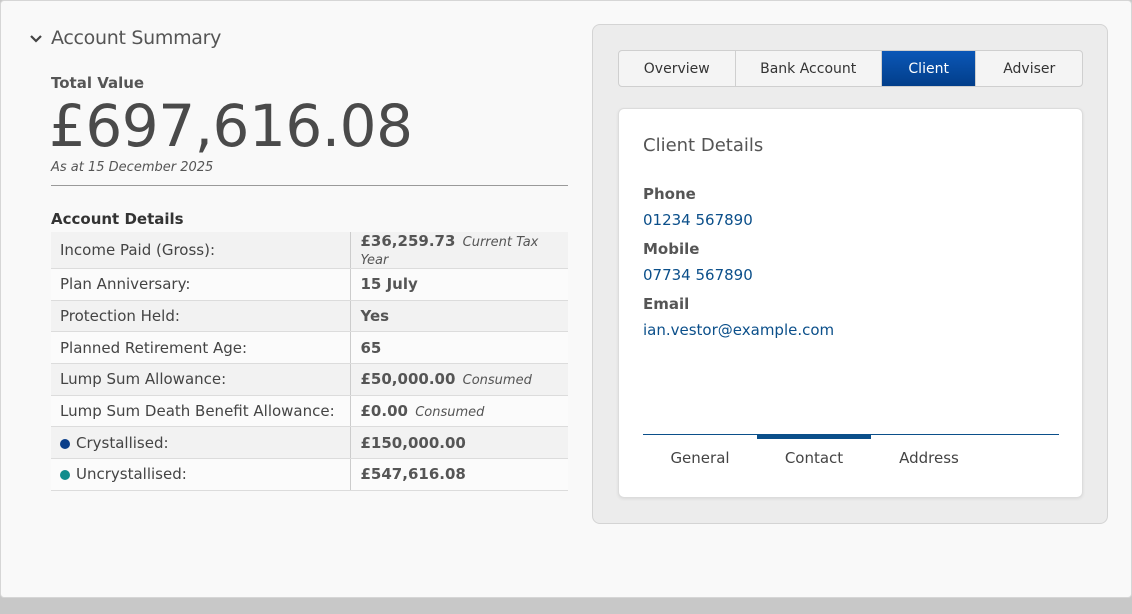  I want to click on row-label: Plan Anniversary:, so click(201, 284).